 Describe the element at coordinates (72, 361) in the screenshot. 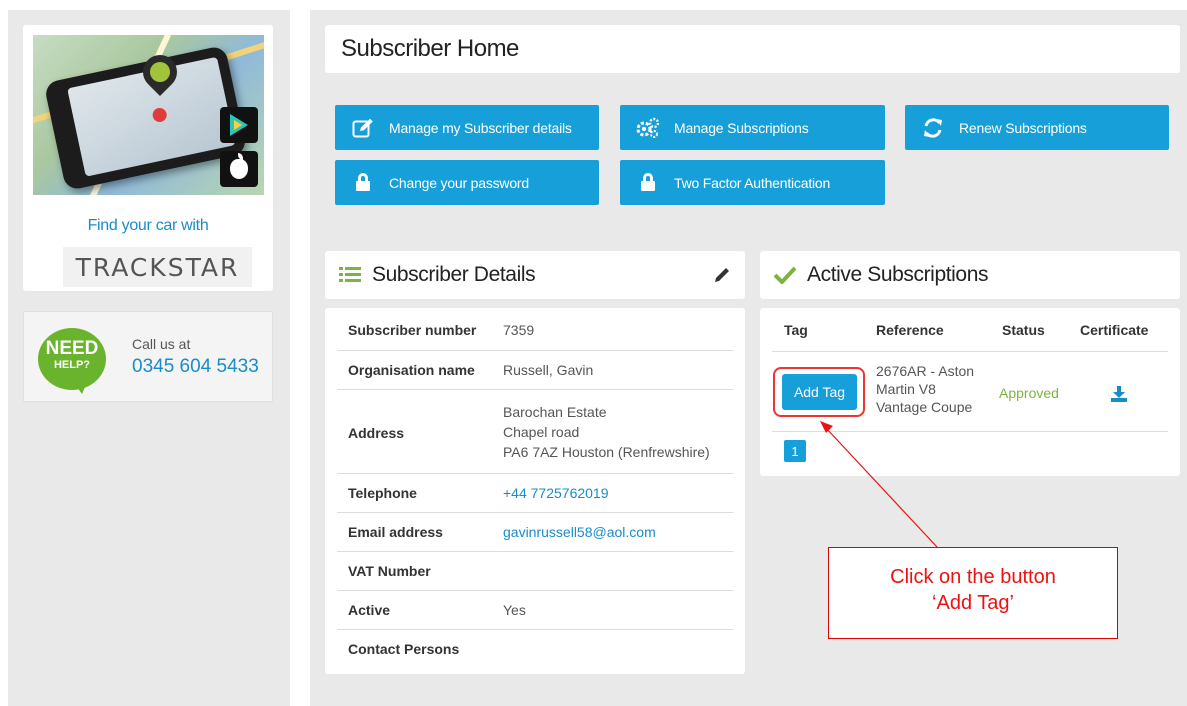

I see `need-help-icon: NEED HELP?` at that location.